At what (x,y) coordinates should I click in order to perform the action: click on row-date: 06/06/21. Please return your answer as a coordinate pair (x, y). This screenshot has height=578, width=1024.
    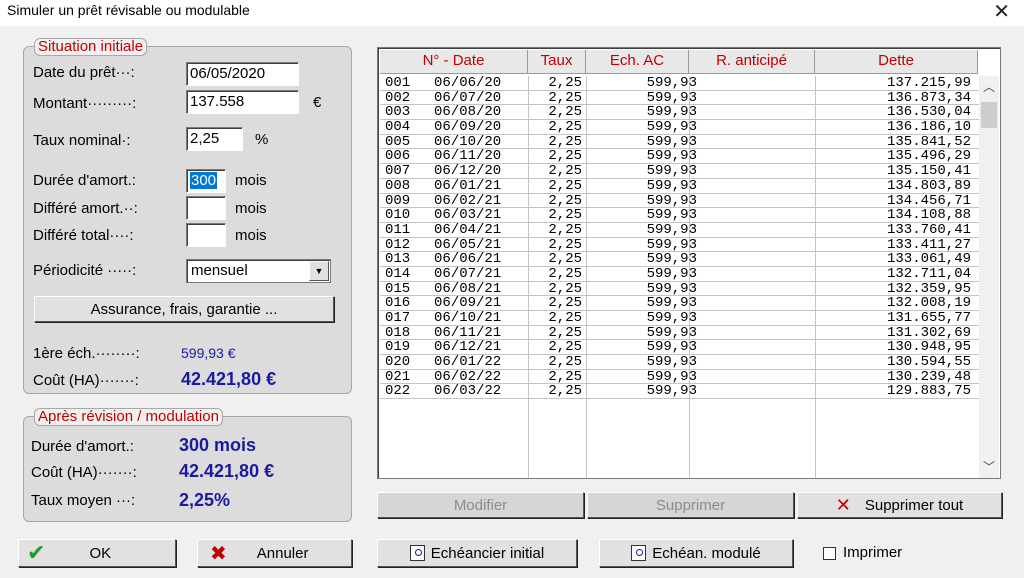
    Looking at the image, I should click on (468, 259).